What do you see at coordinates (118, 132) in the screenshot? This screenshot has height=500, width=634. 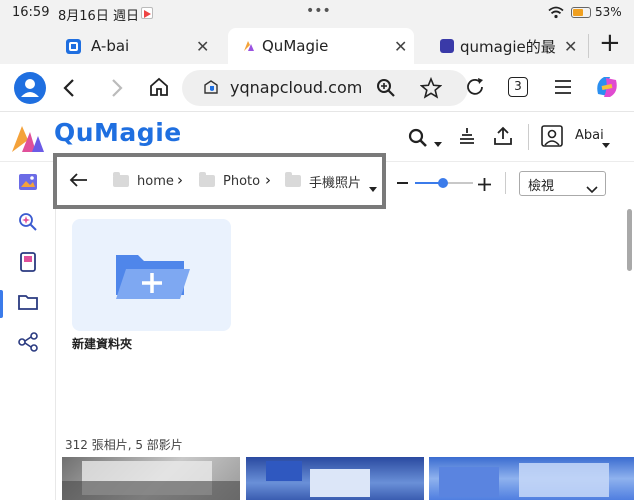 I see `app-logo-text: QuMagie` at bounding box center [118, 132].